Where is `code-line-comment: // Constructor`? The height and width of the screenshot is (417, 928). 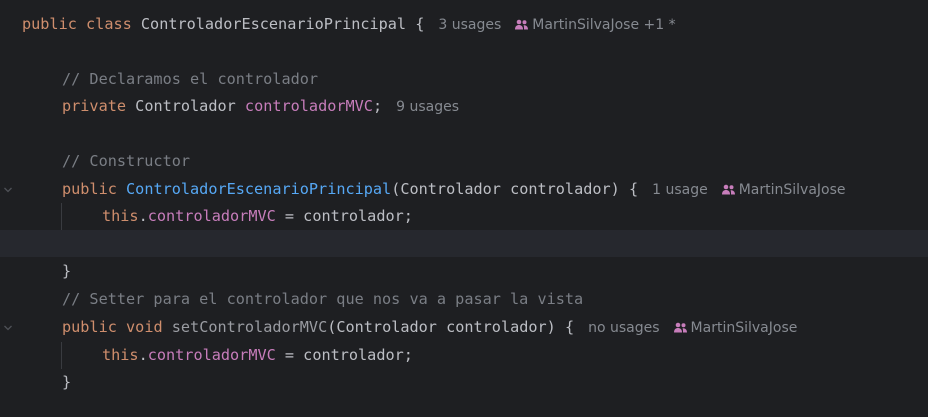
code-line-comment: // Constructor is located at coordinates (464, 161).